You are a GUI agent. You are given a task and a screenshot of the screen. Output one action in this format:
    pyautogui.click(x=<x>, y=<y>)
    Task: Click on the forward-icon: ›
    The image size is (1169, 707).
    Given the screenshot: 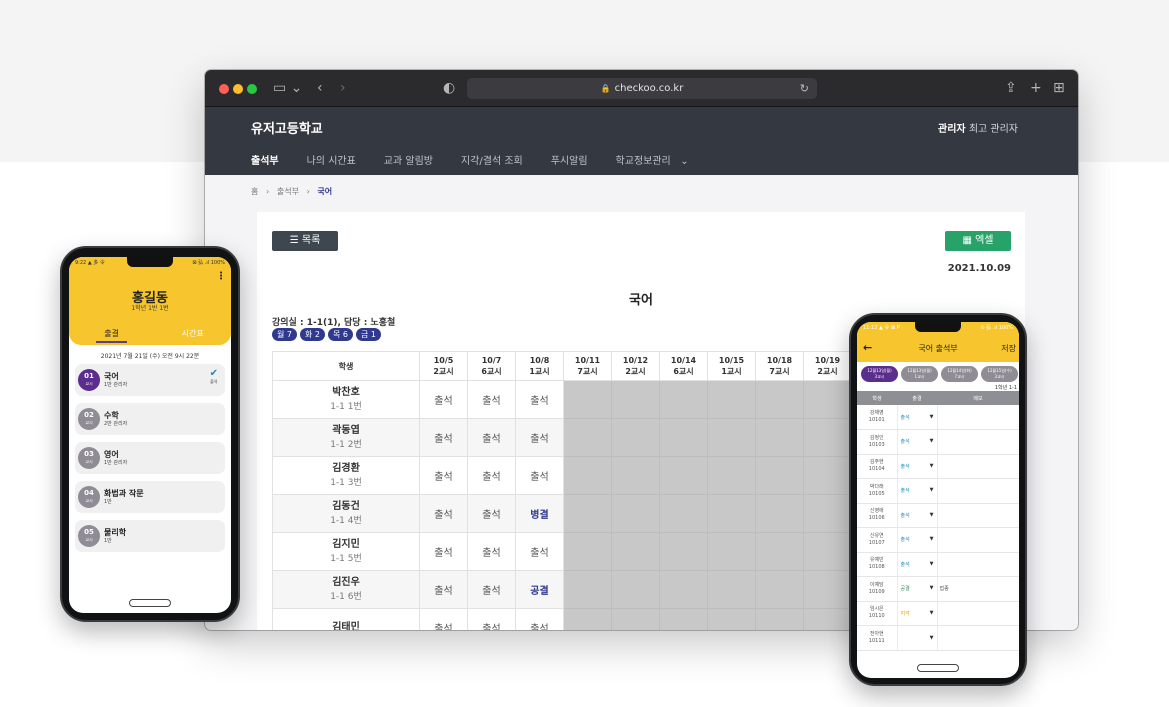 What is the action you would take?
    pyautogui.click(x=343, y=88)
    